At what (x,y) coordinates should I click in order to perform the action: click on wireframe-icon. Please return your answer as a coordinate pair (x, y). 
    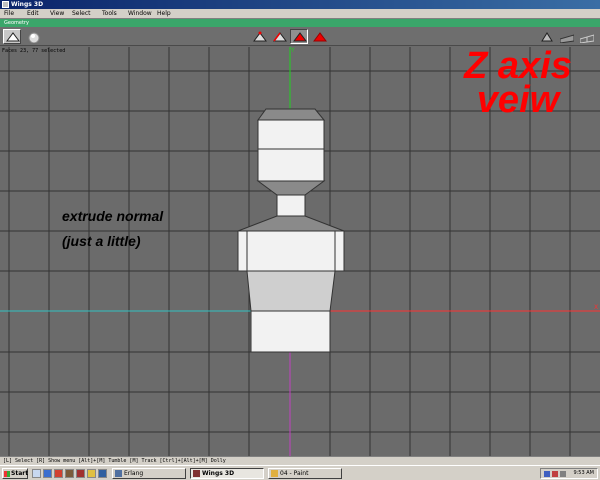
    Looking at the image, I should click on (587, 38).